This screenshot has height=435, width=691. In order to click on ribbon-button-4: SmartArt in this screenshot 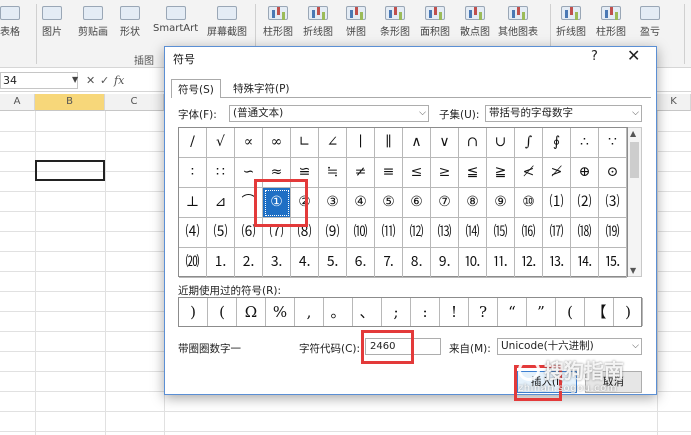, I will do `click(175, 22)`.